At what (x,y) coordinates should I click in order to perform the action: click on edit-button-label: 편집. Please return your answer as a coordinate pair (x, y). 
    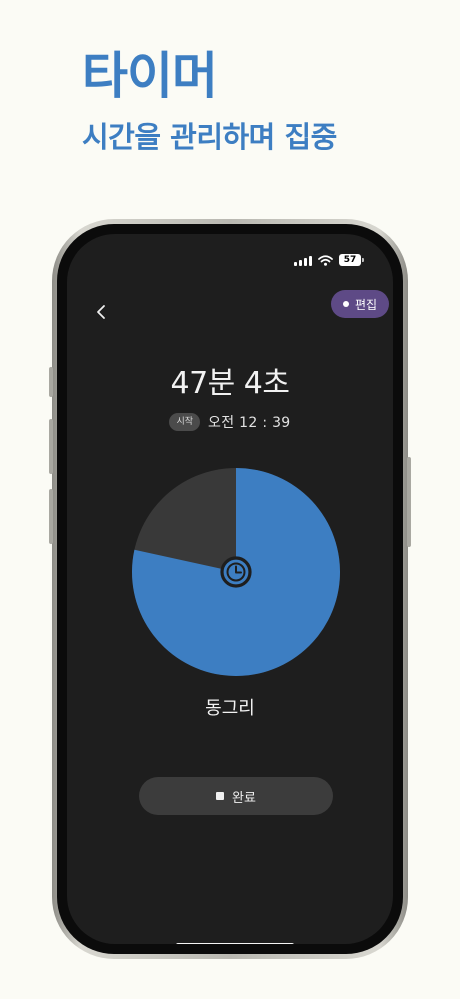
    Looking at the image, I should click on (366, 304).